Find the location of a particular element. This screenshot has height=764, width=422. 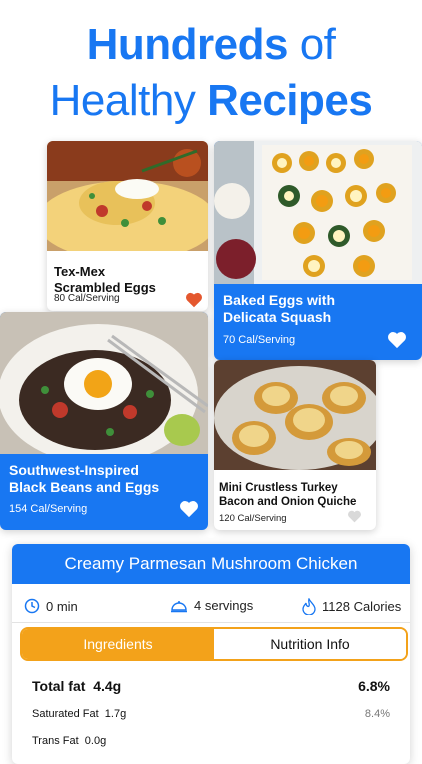

recipe-detail-title: Creamy Parmesan Mushroom Chicken is located at coordinates (211, 563).